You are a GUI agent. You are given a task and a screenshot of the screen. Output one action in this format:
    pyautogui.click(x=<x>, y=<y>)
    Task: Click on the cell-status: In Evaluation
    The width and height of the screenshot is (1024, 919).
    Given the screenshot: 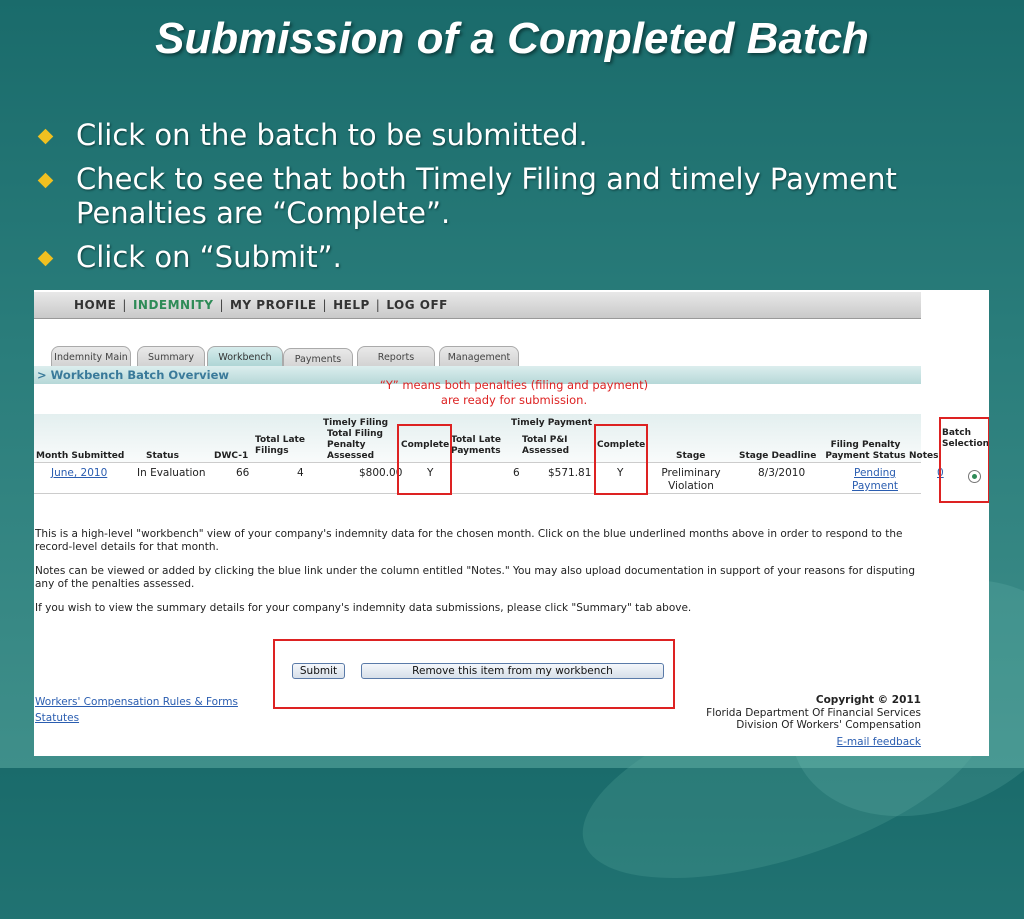 What is the action you would take?
    pyautogui.click(x=171, y=473)
    